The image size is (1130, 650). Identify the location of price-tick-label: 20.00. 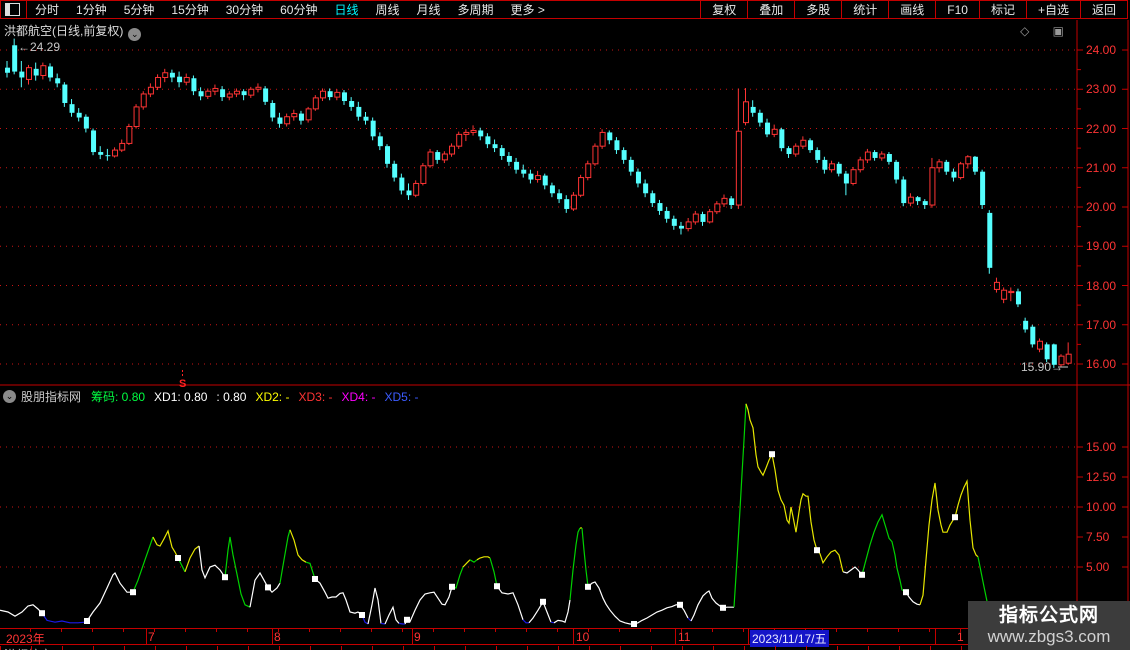
(1101, 207).